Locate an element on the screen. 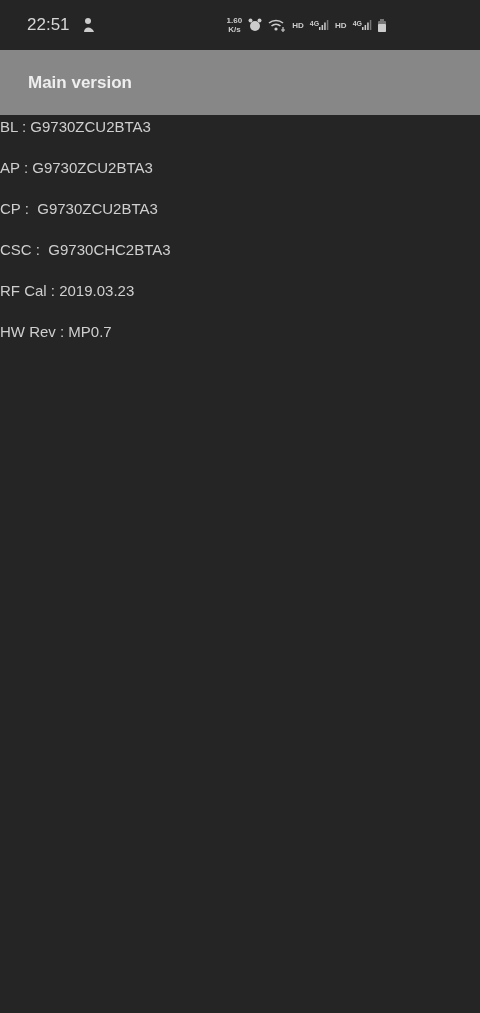 Image resolution: width=480 pixels, height=1013 pixels. speed-value: 1.60 is located at coordinates (234, 20).